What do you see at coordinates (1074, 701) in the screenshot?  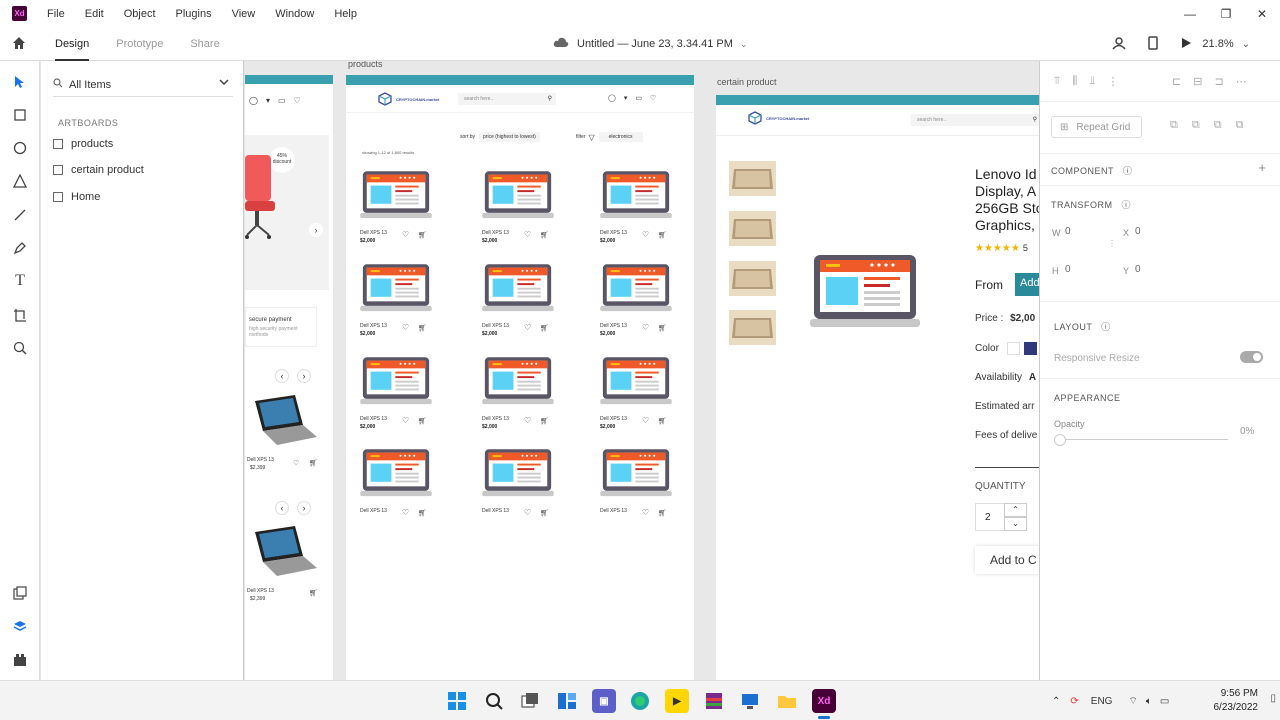 I see `sync-icon: ⟳` at bounding box center [1074, 701].